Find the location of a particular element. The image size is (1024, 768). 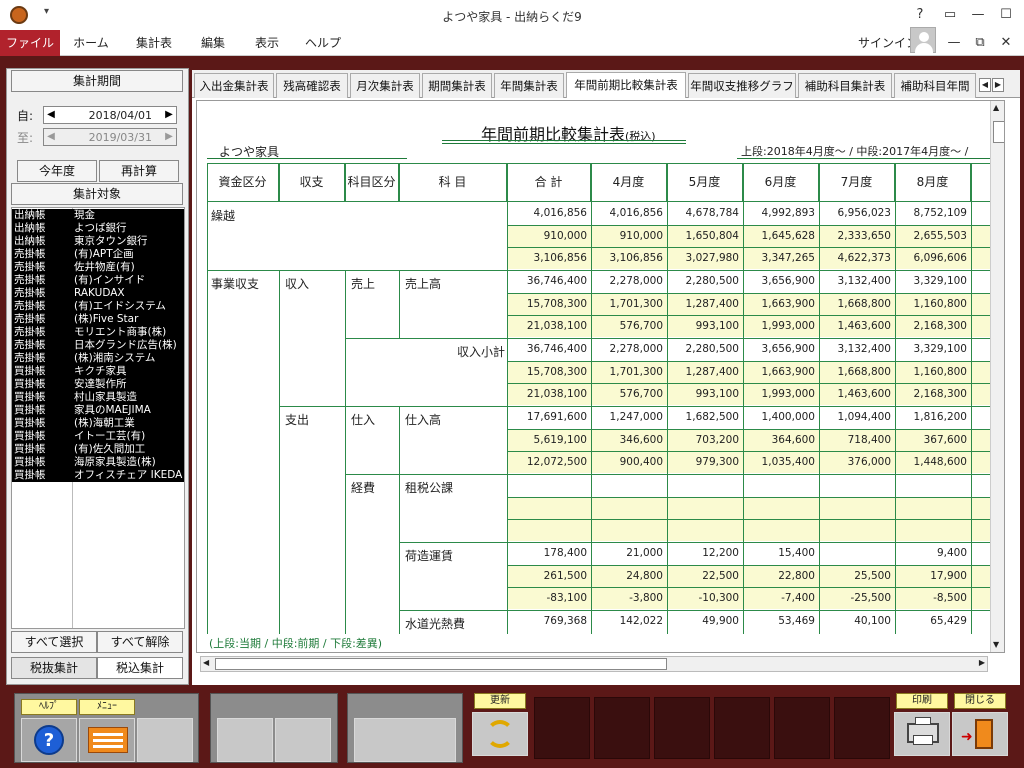

label-shiire: 仕入 is located at coordinates (363, 420).